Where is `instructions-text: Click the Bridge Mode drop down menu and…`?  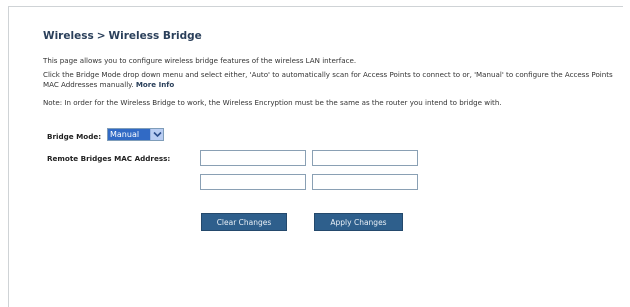 instructions-text: Click the Bridge Mode drop down menu and… is located at coordinates (328, 79).